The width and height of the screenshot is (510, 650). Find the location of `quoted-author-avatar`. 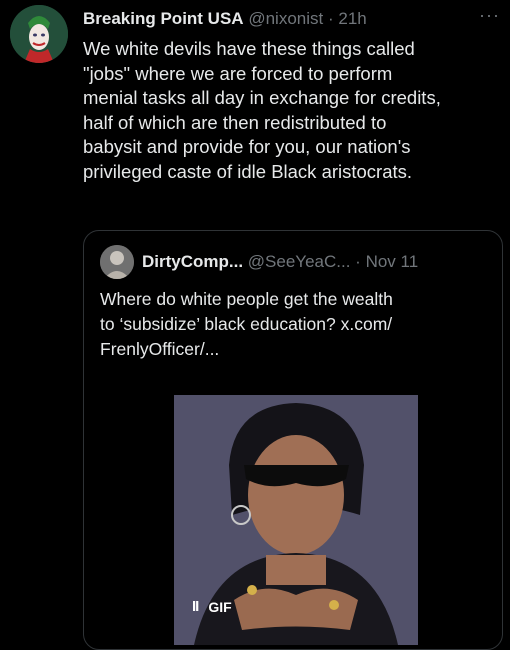

quoted-author-avatar is located at coordinates (117, 262).